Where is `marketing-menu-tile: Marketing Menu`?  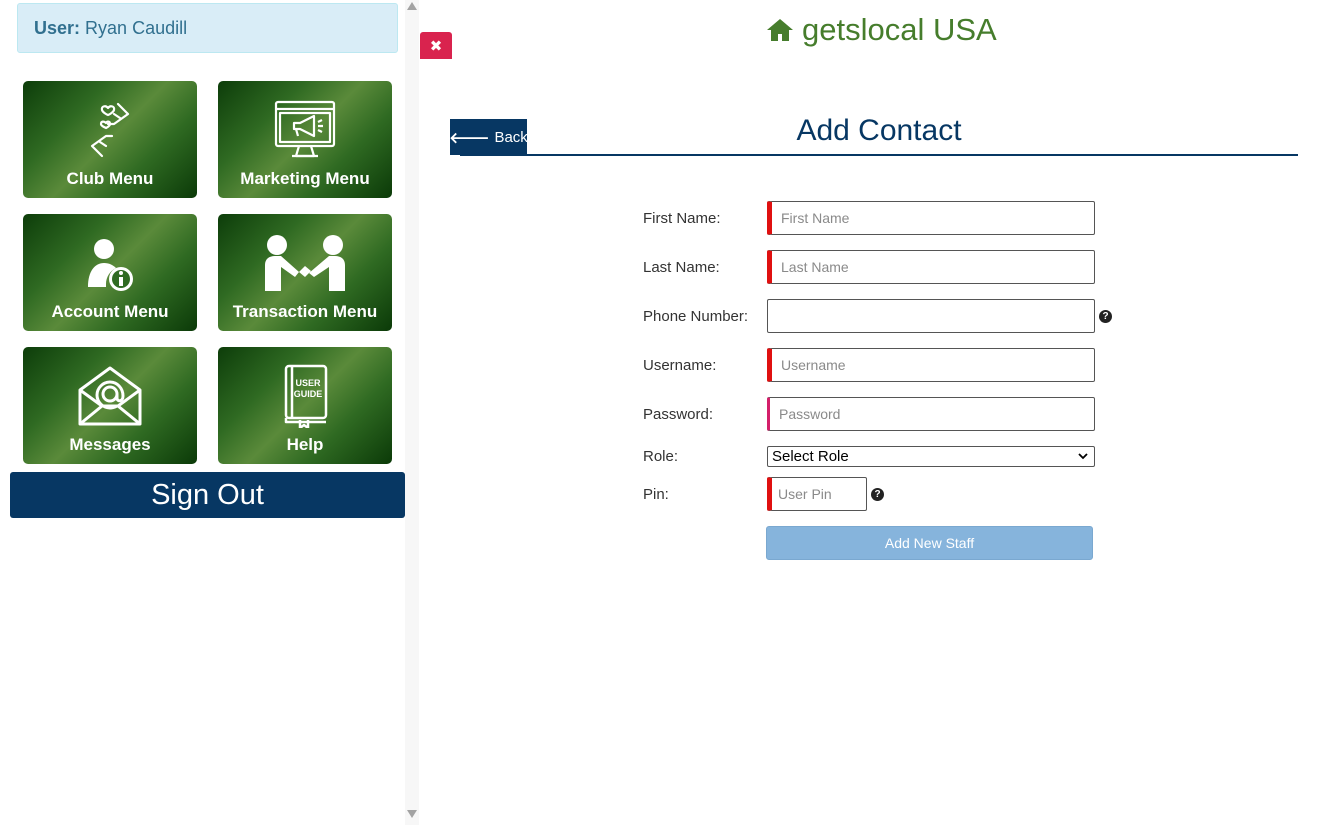 marketing-menu-tile: Marketing Menu is located at coordinates (305, 139).